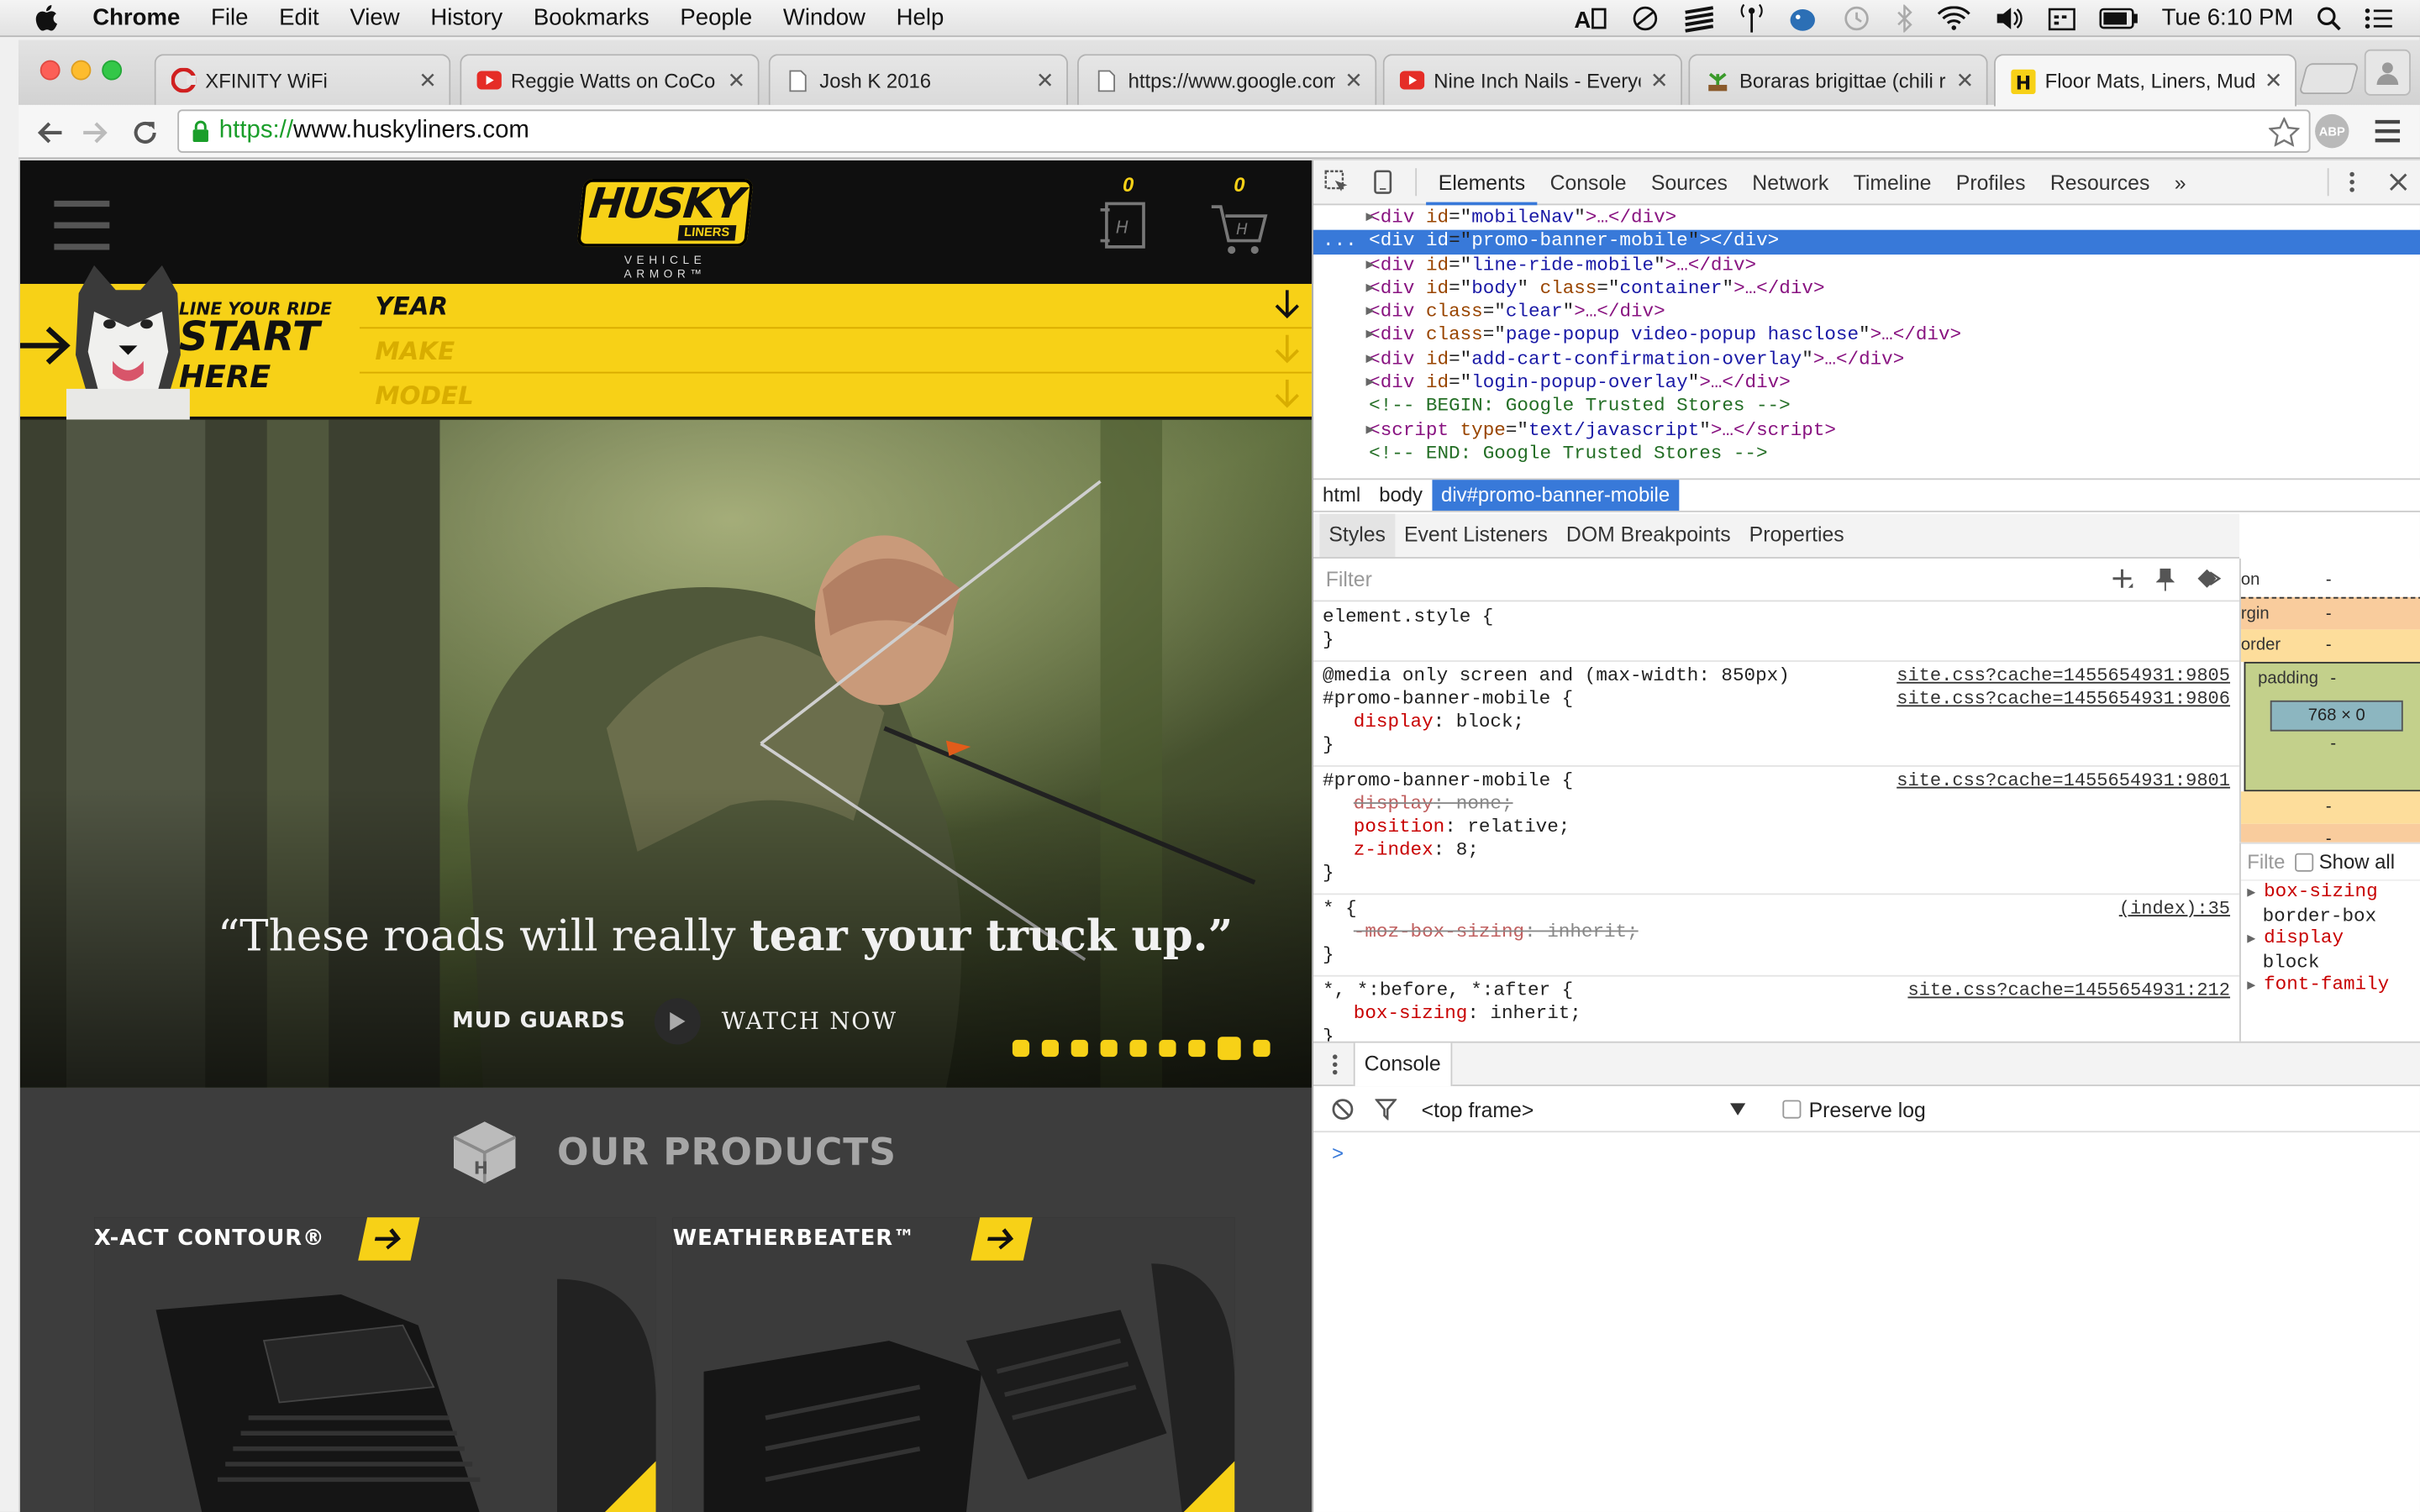 This screenshot has height=1512, width=2420. Describe the element at coordinates (2061, 17) in the screenshot. I see `calendar-icon` at that location.